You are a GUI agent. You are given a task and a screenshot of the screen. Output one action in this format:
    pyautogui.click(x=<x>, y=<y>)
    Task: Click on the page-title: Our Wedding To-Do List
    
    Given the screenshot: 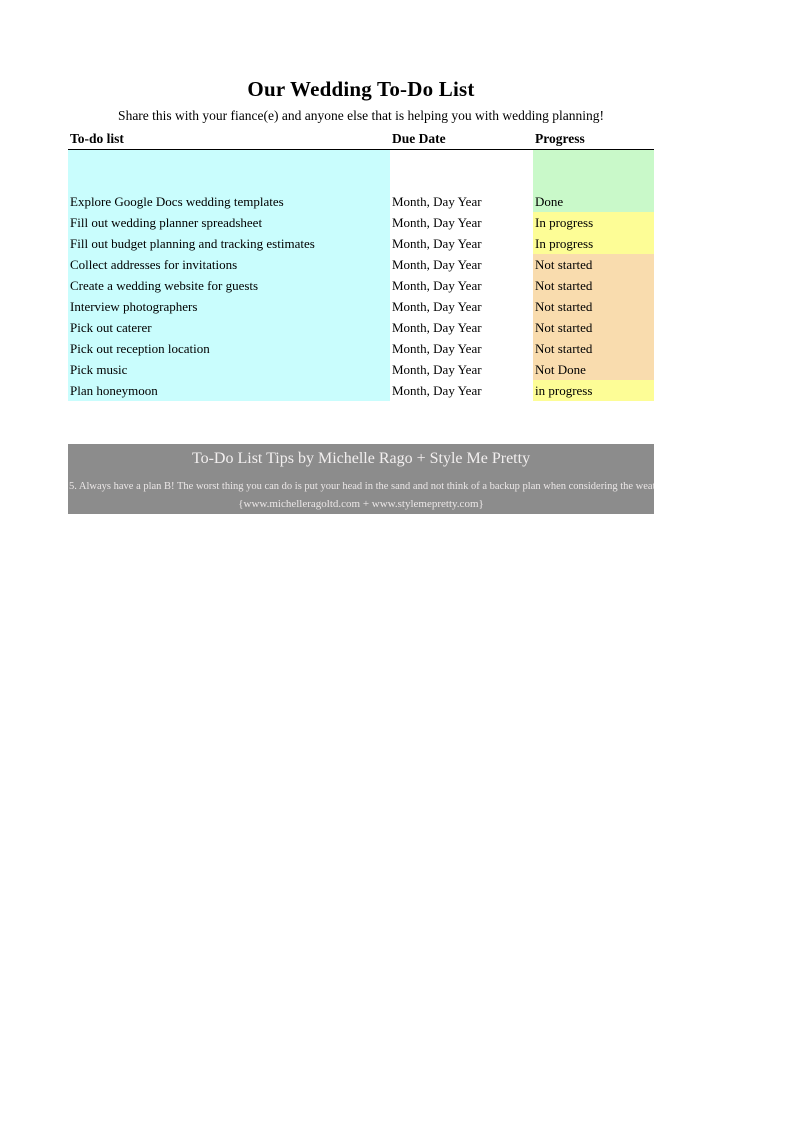 What is the action you would take?
    pyautogui.click(x=361, y=89)
    